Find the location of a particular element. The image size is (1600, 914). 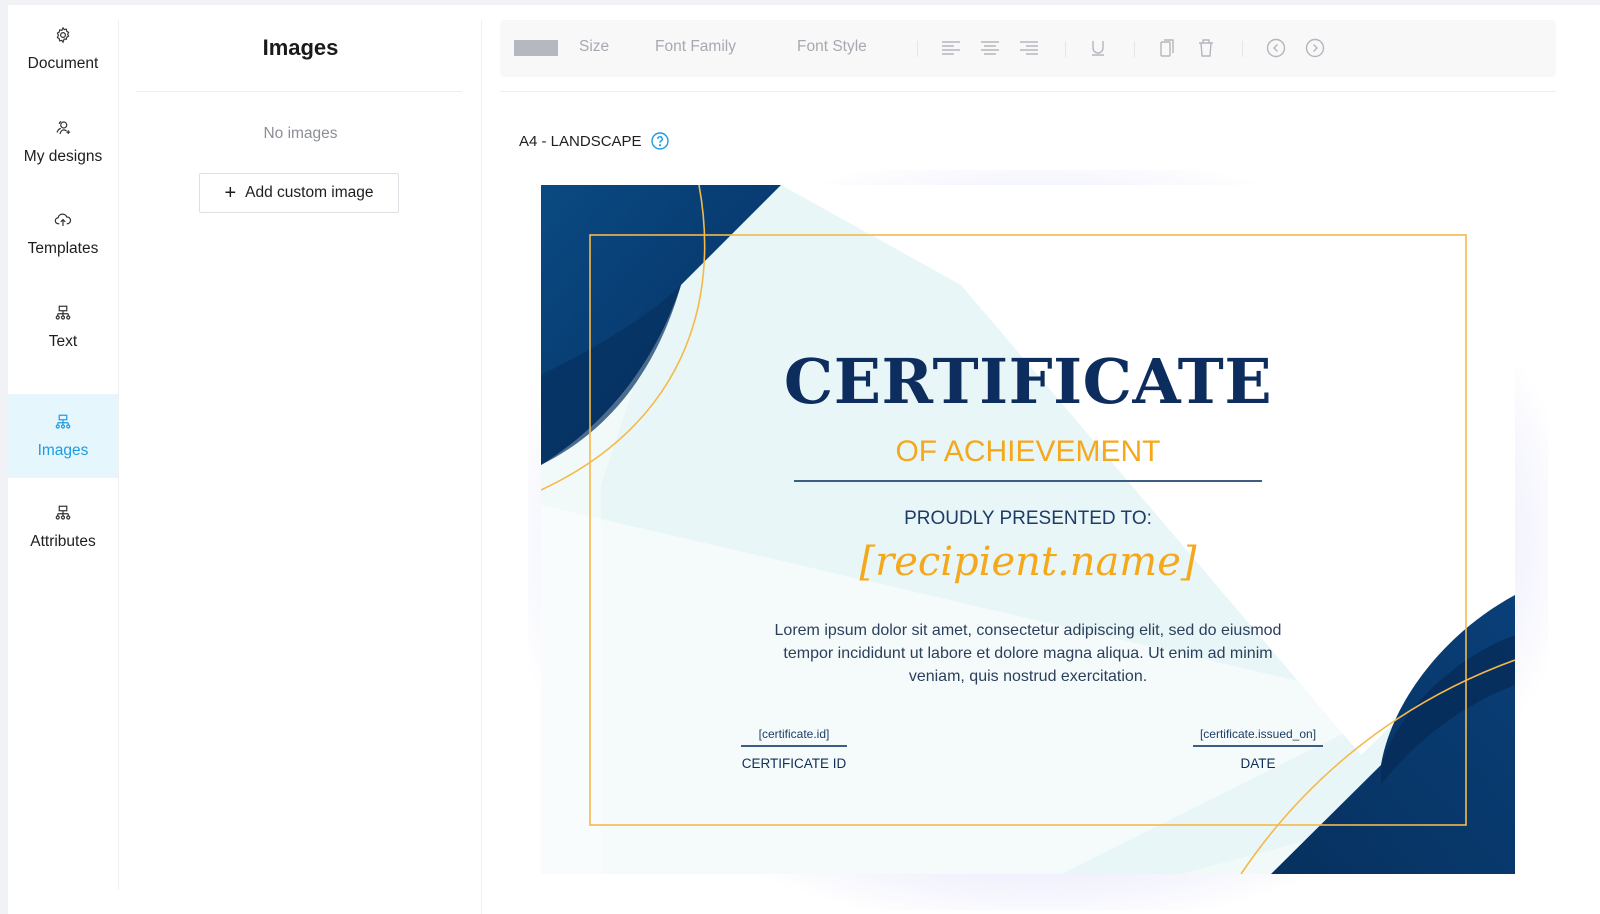

redo-icon is located at coordinates (1315, 48).